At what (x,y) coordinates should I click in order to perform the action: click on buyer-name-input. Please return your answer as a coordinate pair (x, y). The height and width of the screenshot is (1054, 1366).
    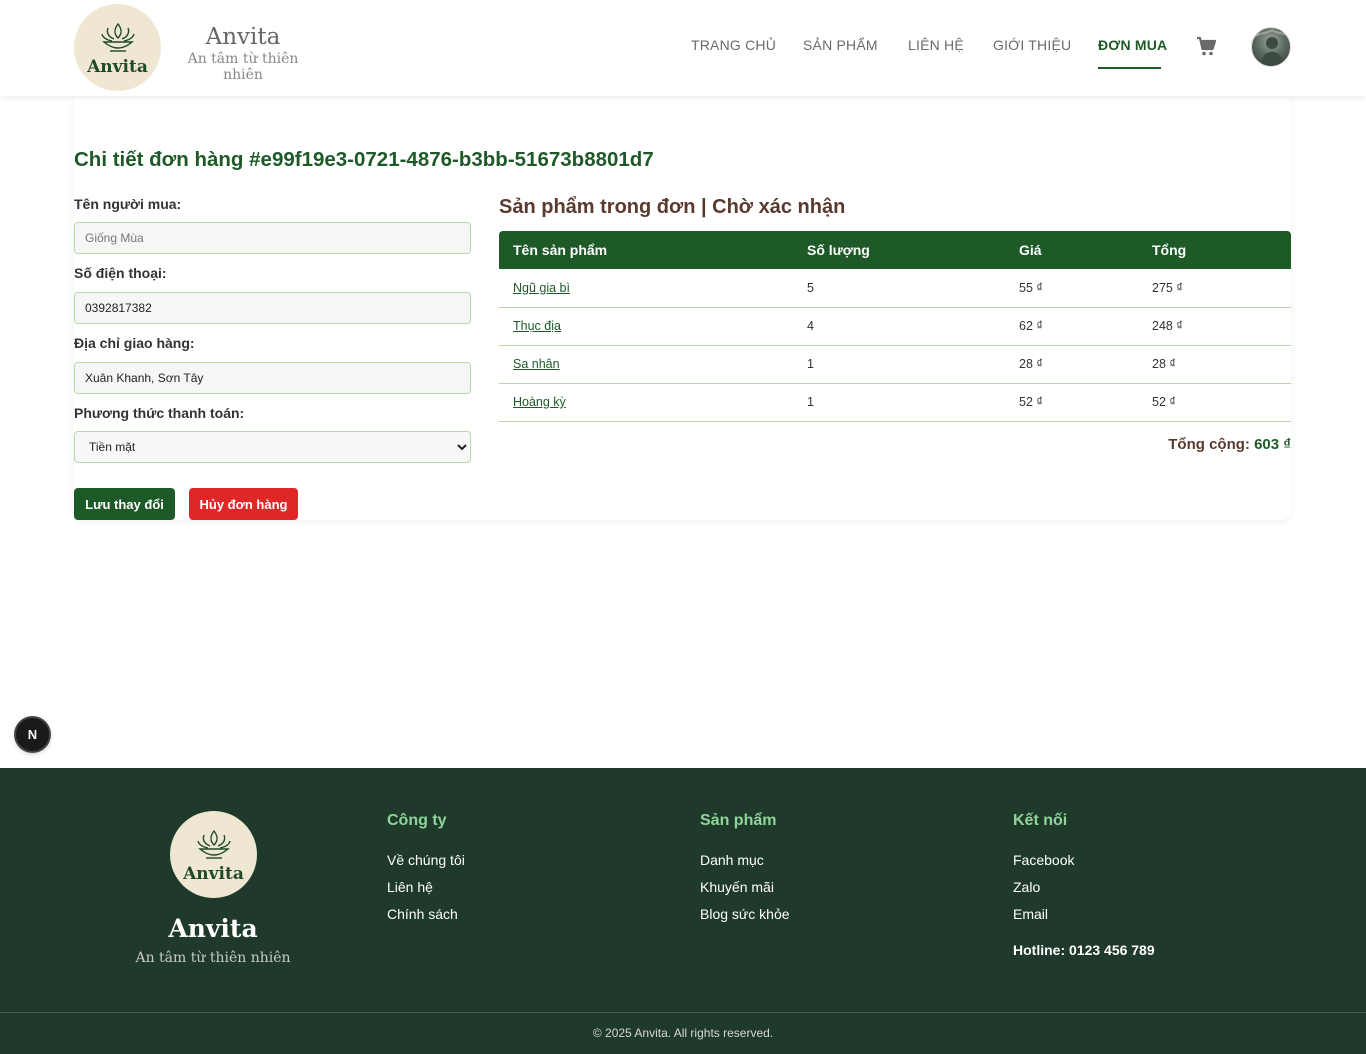
    Looking at the image, I should click on (272, 238).